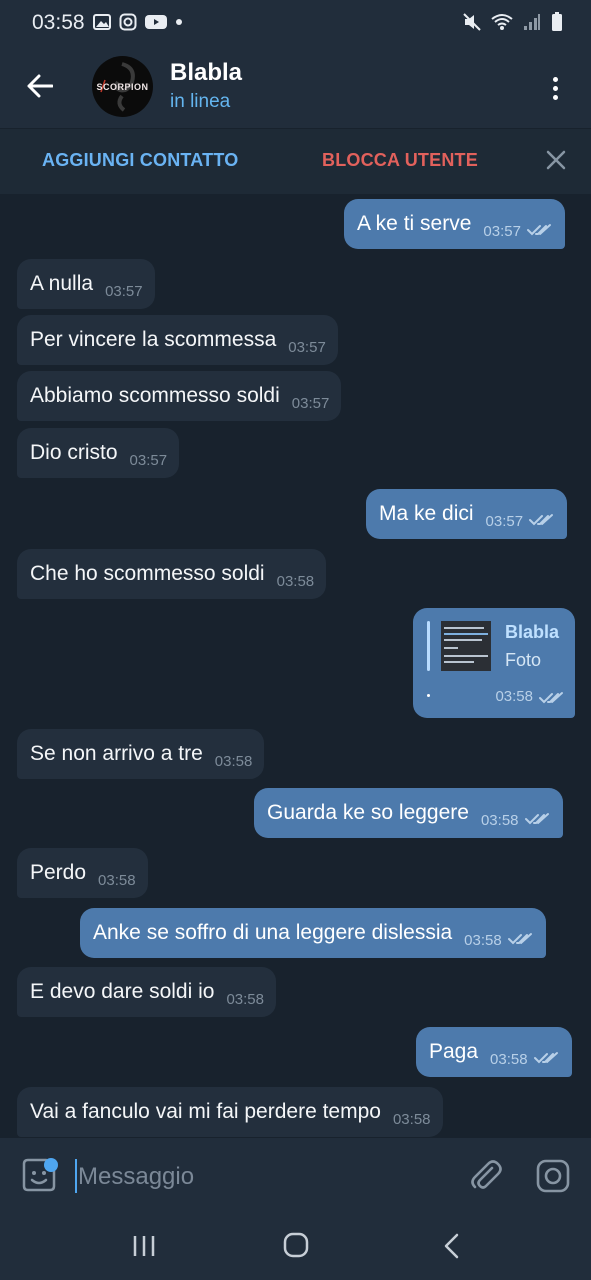  I want to click on message-composer, so click(295, 1175).